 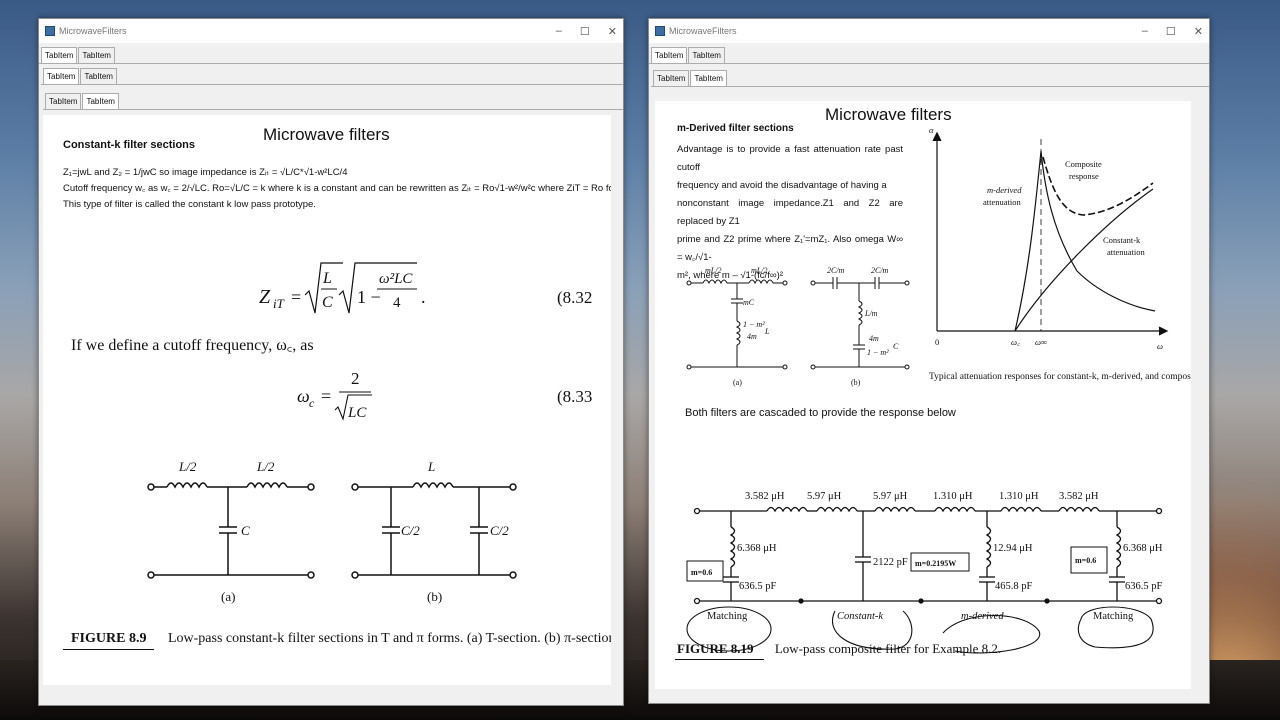 What do you see at coordinates (727, 616) in the screenshot?
I see `section-label: Matching` at bounding box center [727, 616].